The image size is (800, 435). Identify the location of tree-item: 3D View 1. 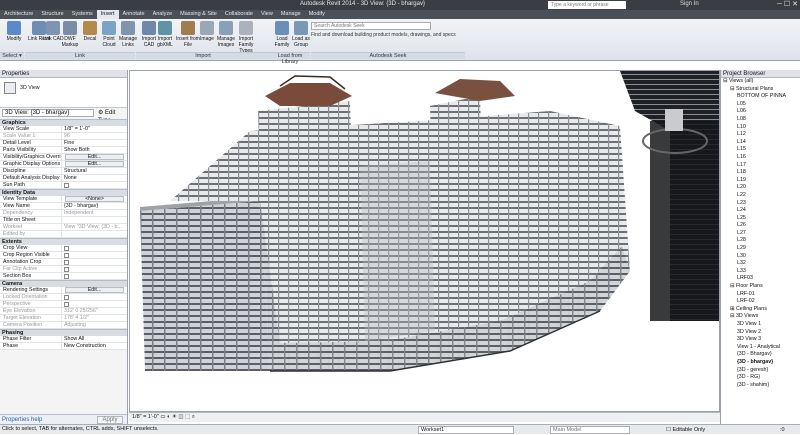
(760, 325).